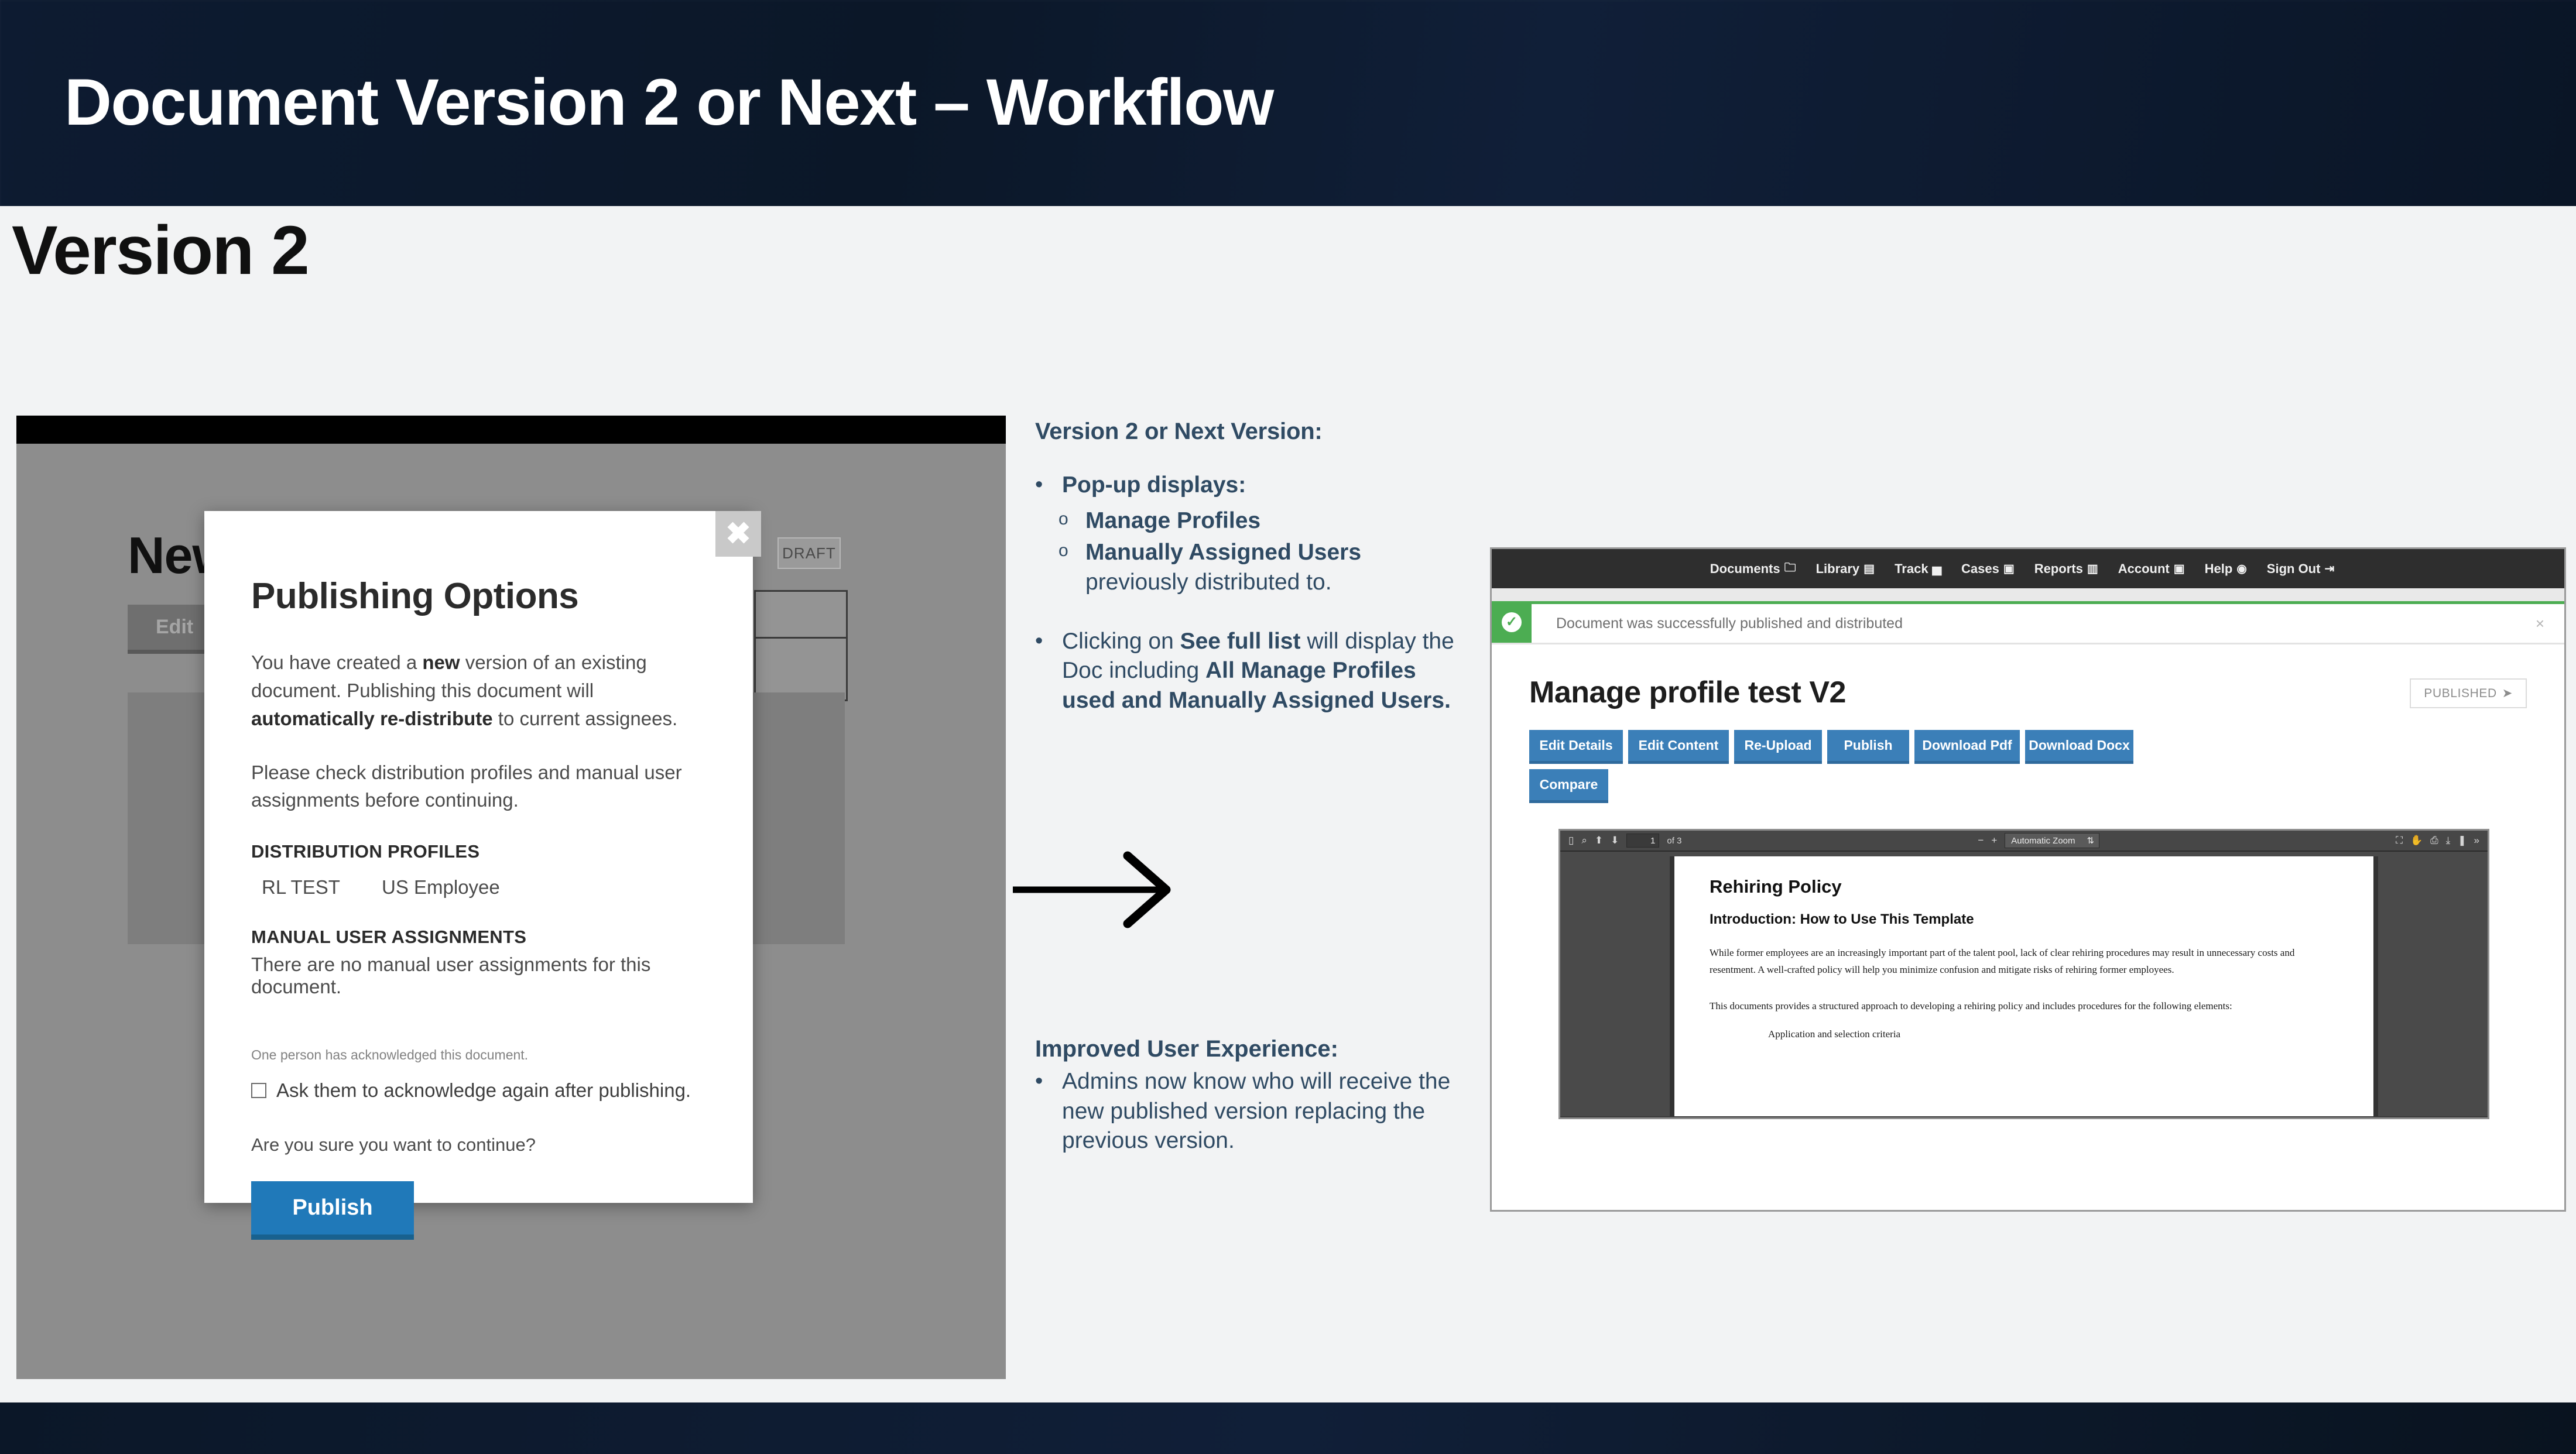  Describe the element at coordinates (2179, 569) in the screenshot. I see `id-card-icon: ▣` at that location.